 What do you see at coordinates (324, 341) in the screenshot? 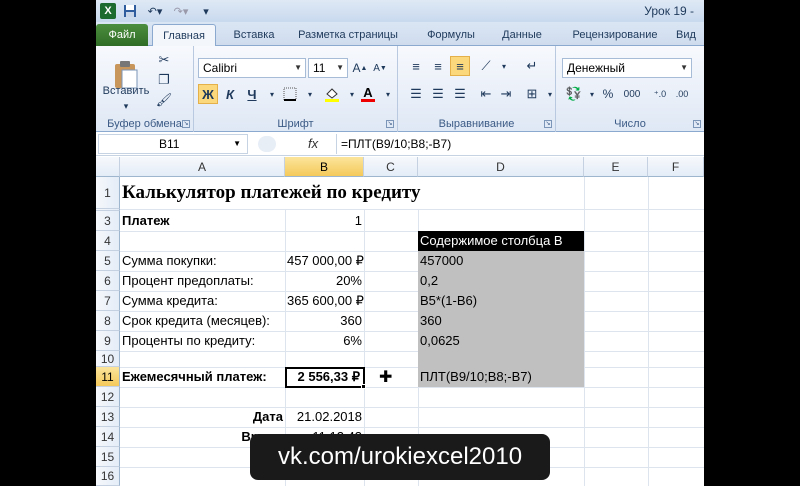
I see `cell-b9: 6%` at bounding box center [324, 341].